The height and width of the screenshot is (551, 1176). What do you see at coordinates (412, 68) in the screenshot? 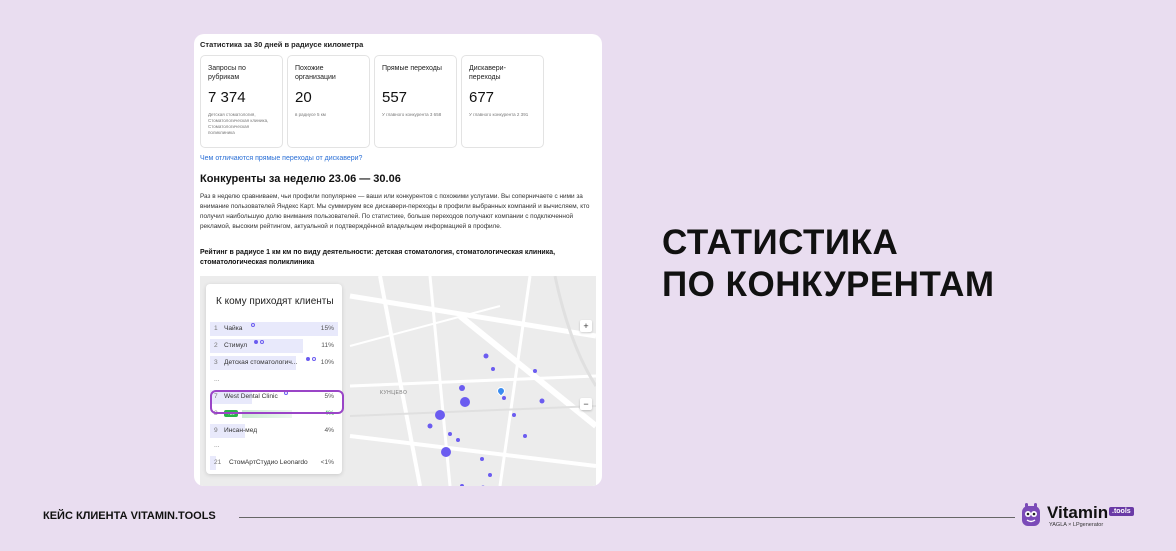
I see `tile-label: Прямые переходы` at bounding box center [412, 68].